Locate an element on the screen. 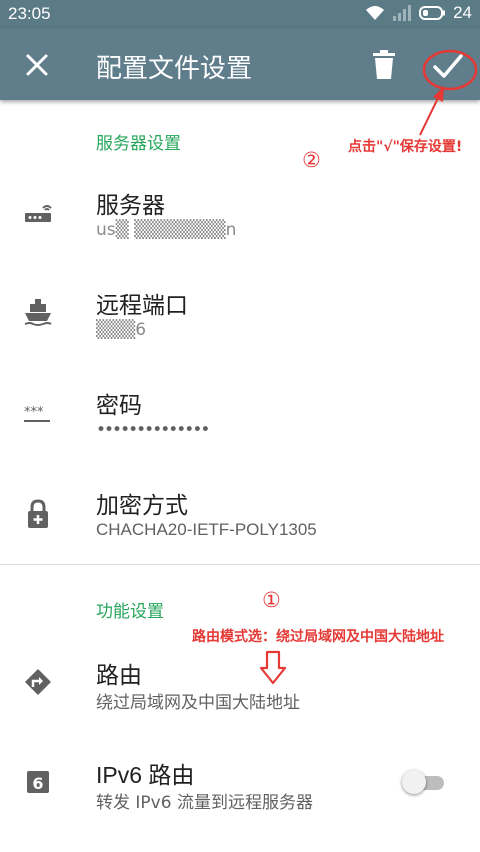 This screenshot has width=480, height=852. encryption-method-setting-item: 加密方式 CHACHA20-IETF-POLY1305 is located at coordinates (240, 518).